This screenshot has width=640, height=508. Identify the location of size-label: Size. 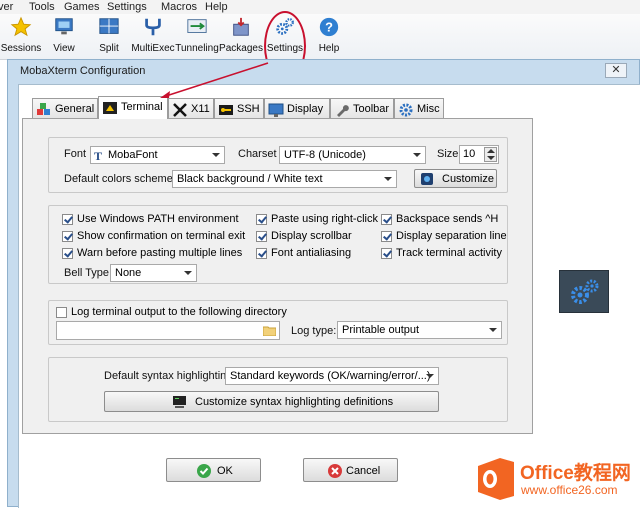
(448, 154).